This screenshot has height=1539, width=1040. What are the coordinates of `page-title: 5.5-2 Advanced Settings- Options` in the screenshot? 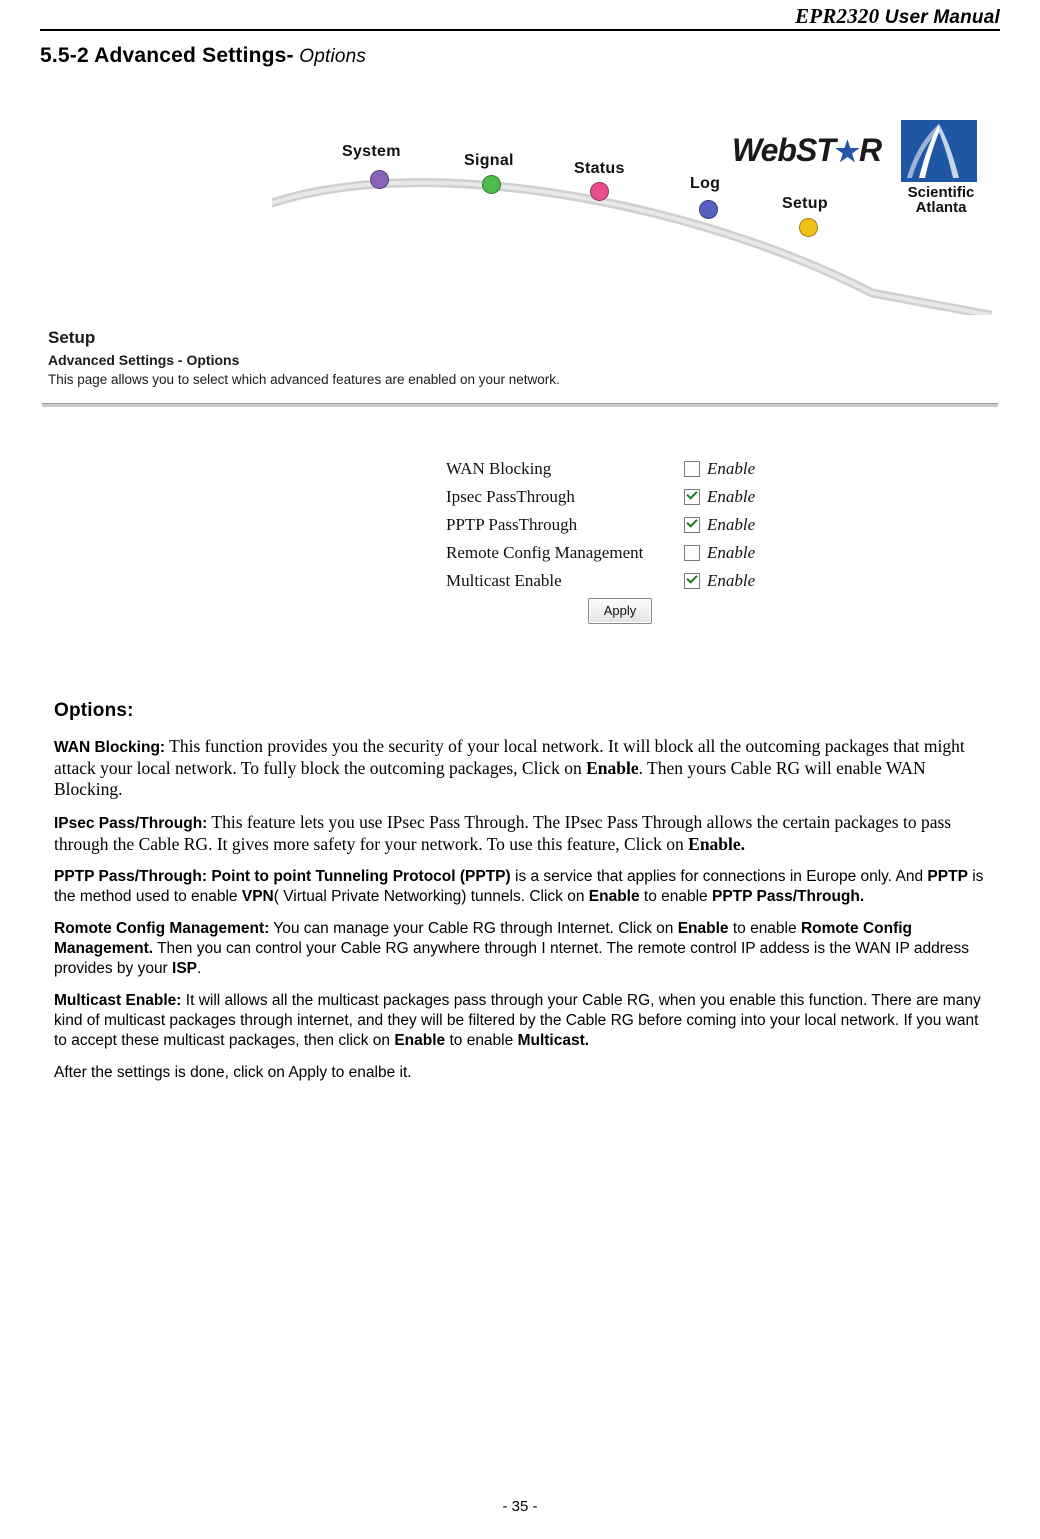 It's located at (203, 56).